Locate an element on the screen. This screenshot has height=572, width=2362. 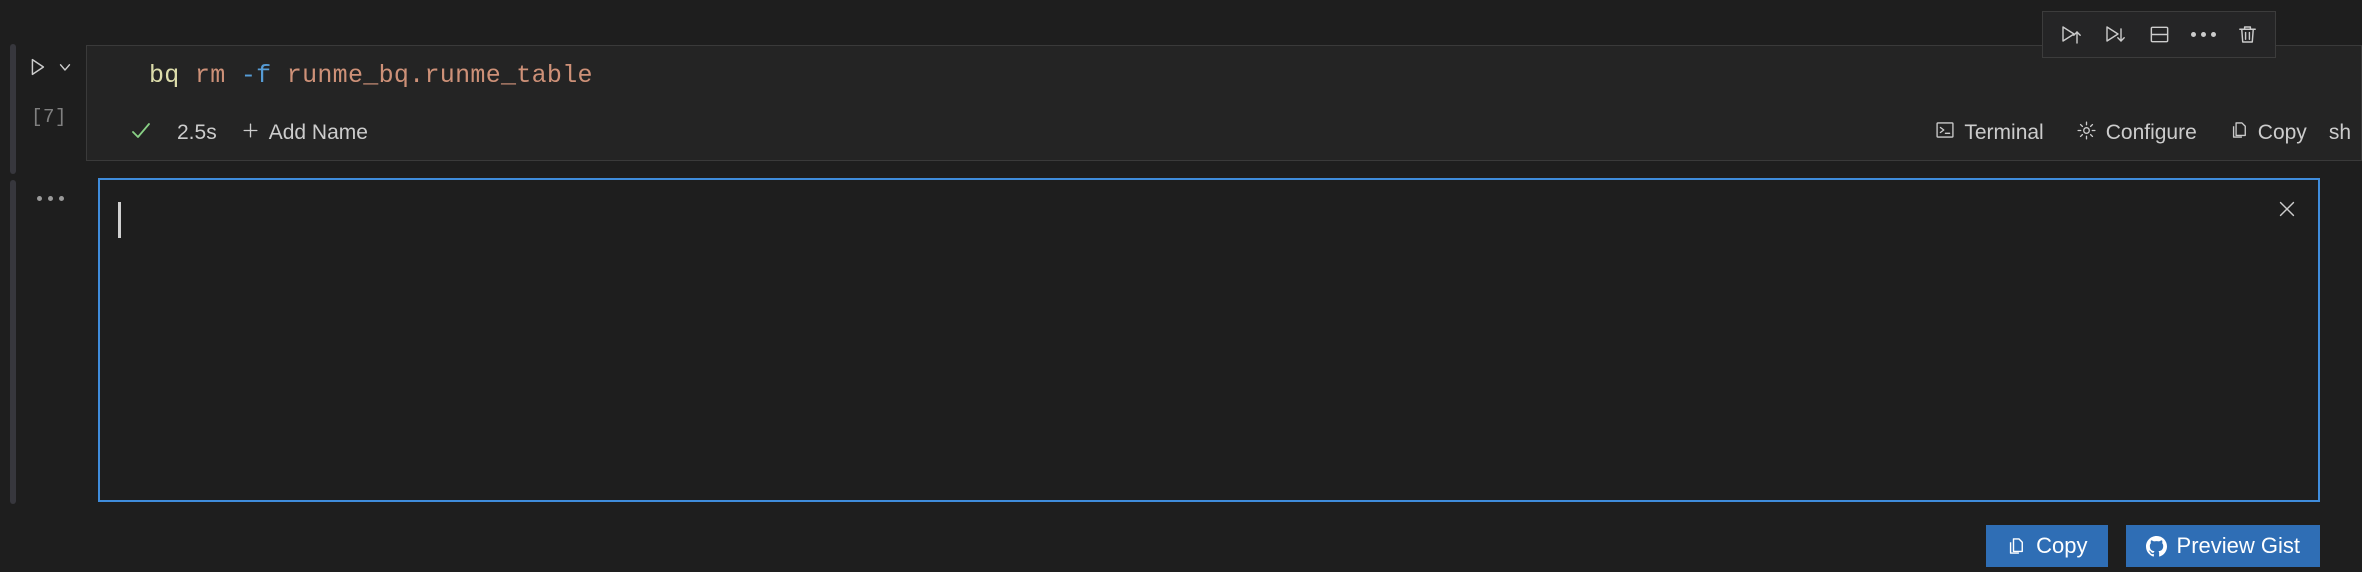
status-success is located at coordinates (141, 133).